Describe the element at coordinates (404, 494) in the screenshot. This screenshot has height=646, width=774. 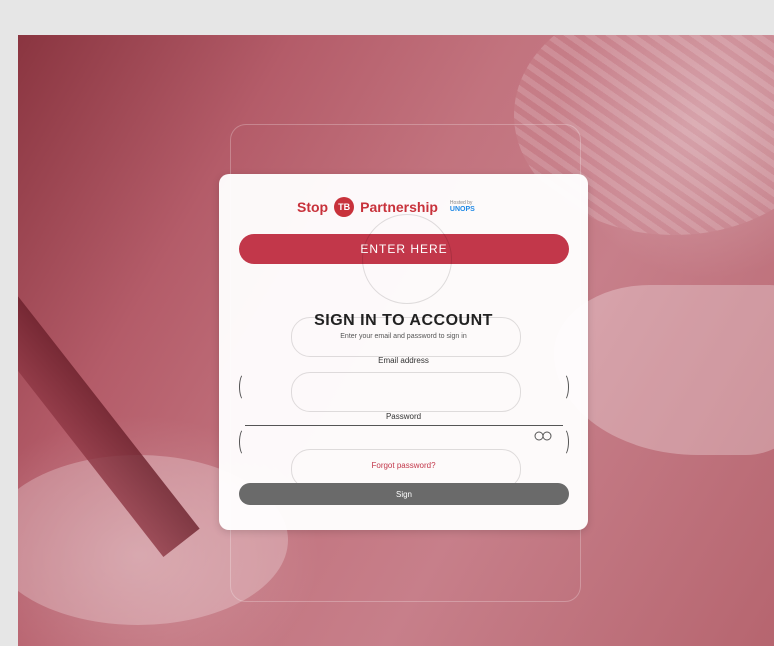
I see `sign-in-button: Sign` at that location.